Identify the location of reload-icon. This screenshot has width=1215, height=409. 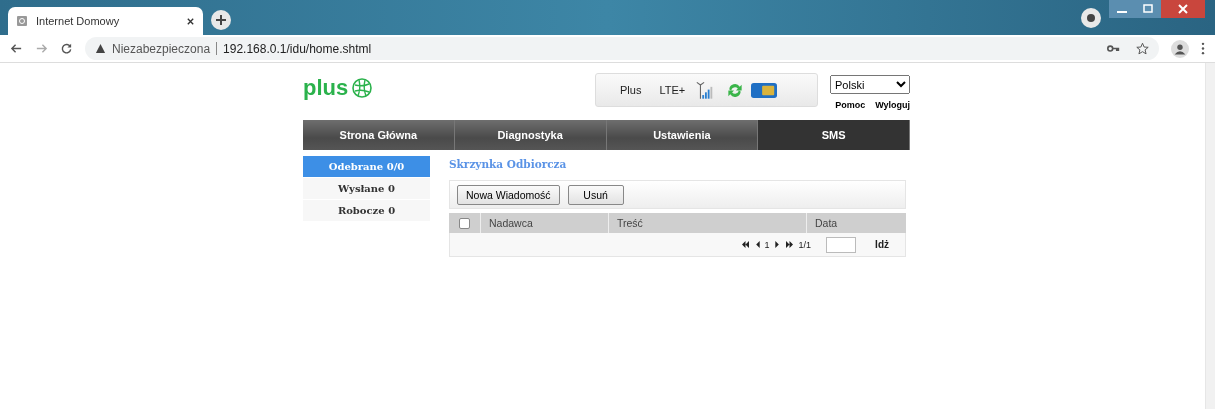
(66, 48).